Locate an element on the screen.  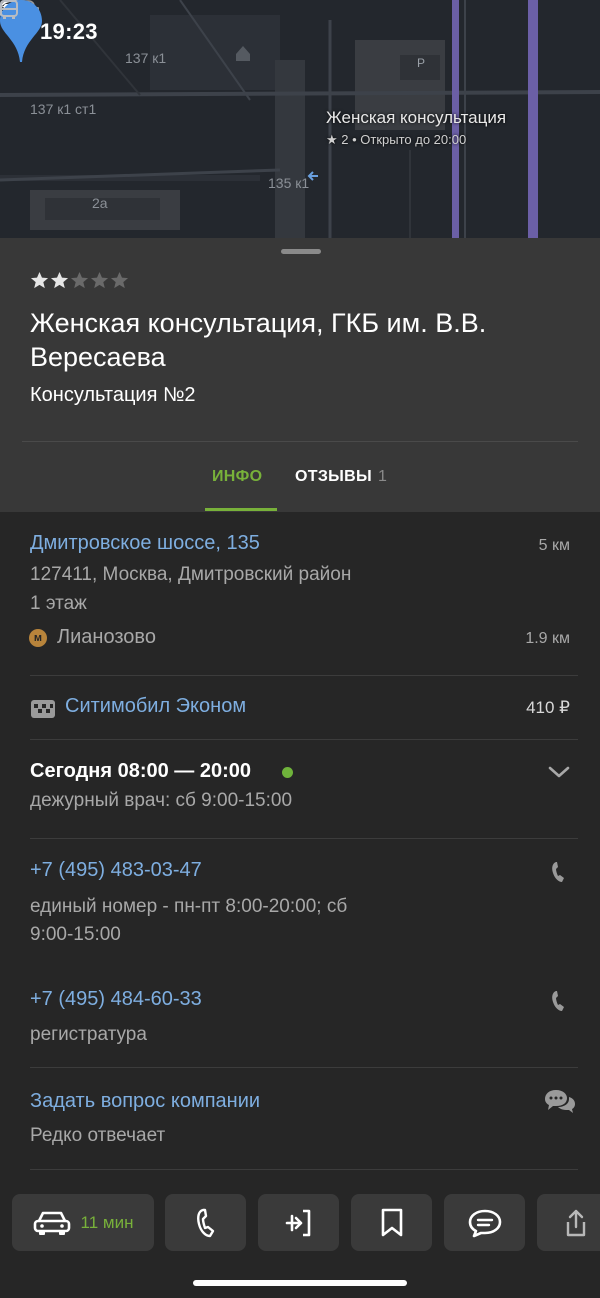
taxi-price: 410 ₽ is located at coordinates (548, 707).